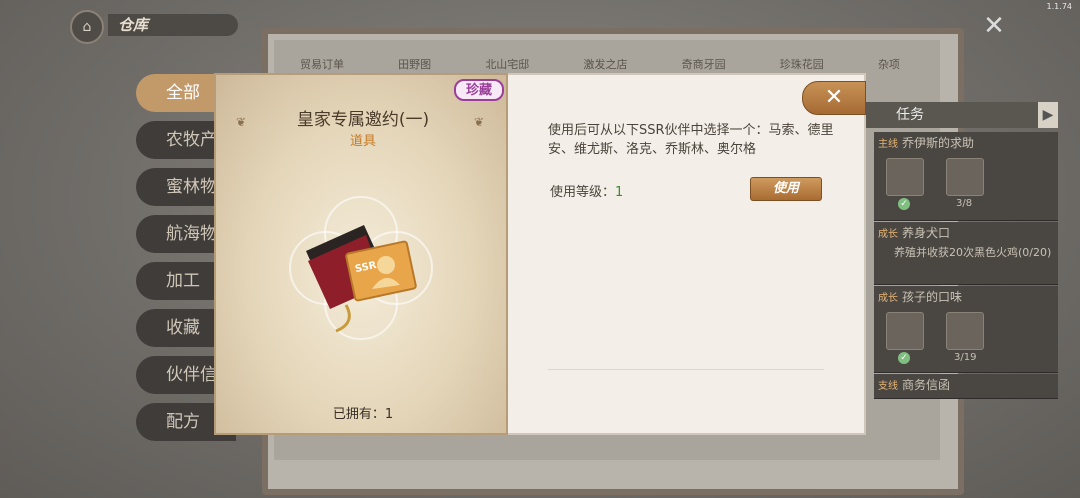 The width and height of the screenshot is (1080, 498). What do you see at coordinates (619, 192) in the screenshot?
I see `use-level-value: 1` at bounding box center [619, 192].